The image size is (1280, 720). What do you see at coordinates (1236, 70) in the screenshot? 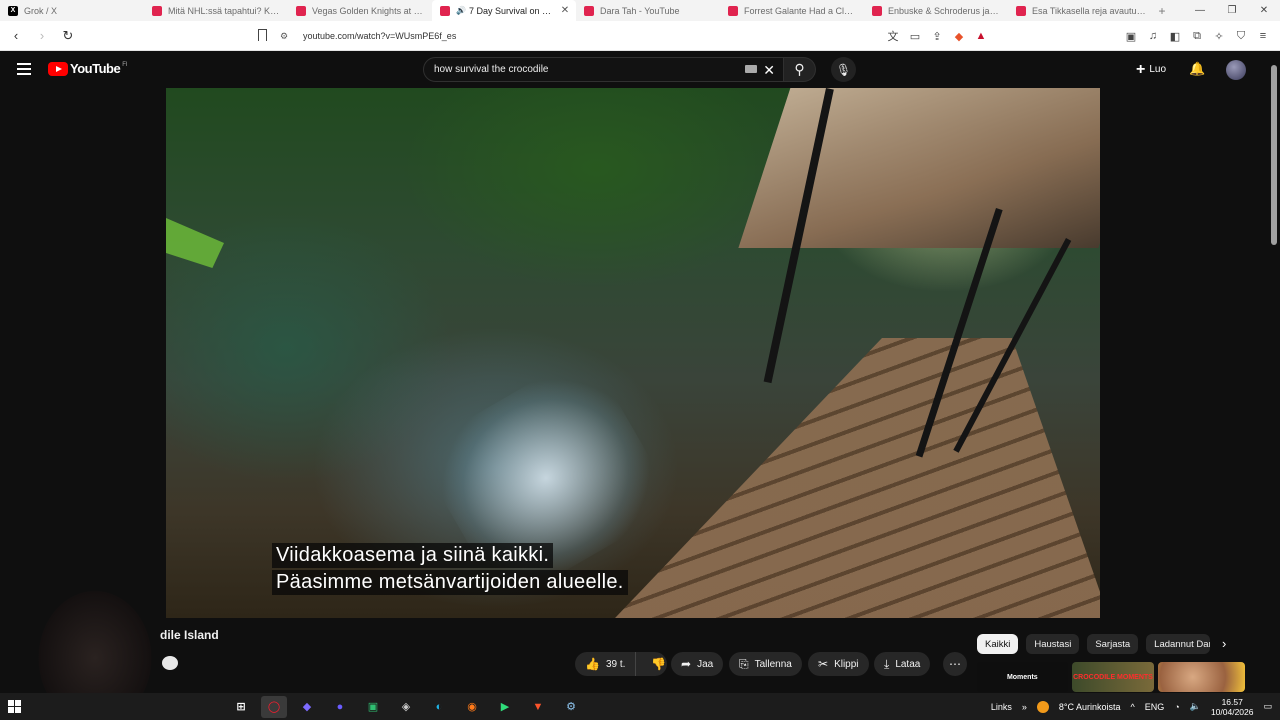
I see `avatar` at bounding box center [1236, 70].